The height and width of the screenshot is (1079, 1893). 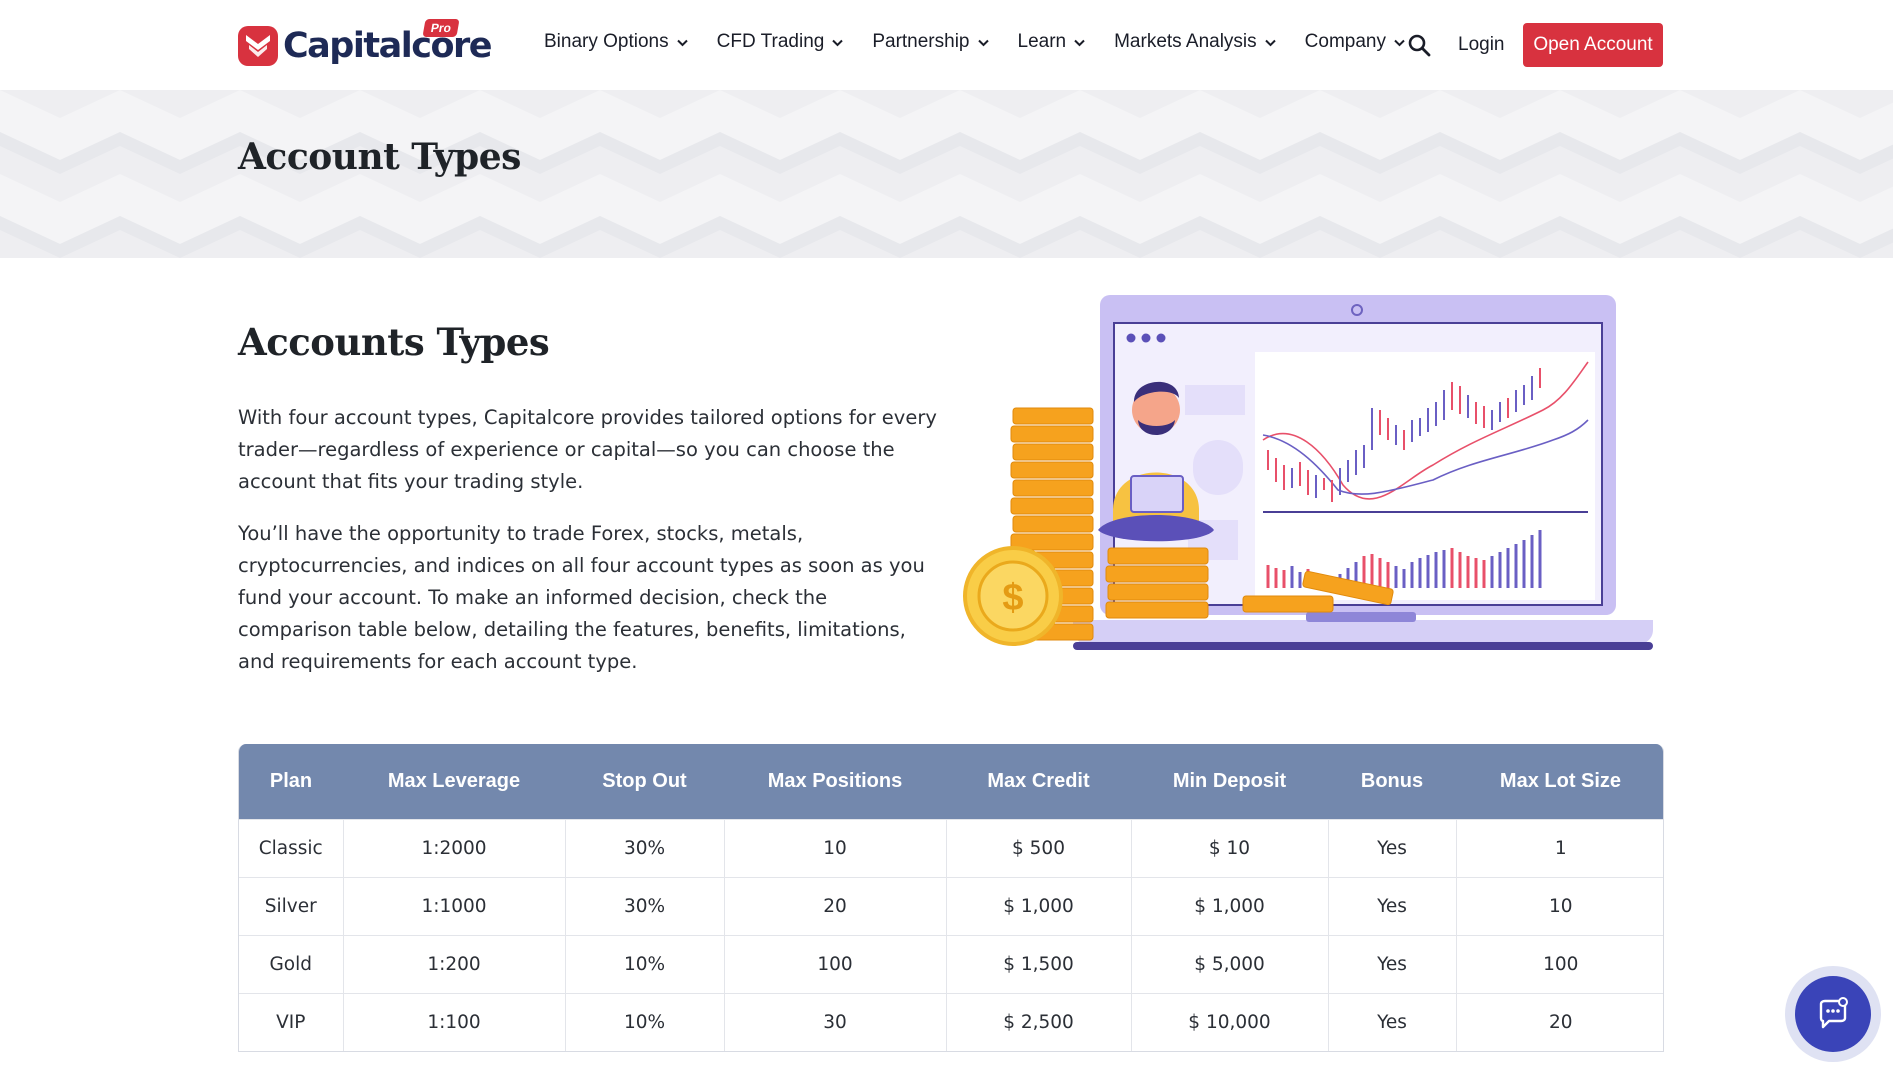 What do you see at coordinates (379, 157) in the screenshot?
I see `page-title: Account Types` at bounding box center [379, 157].